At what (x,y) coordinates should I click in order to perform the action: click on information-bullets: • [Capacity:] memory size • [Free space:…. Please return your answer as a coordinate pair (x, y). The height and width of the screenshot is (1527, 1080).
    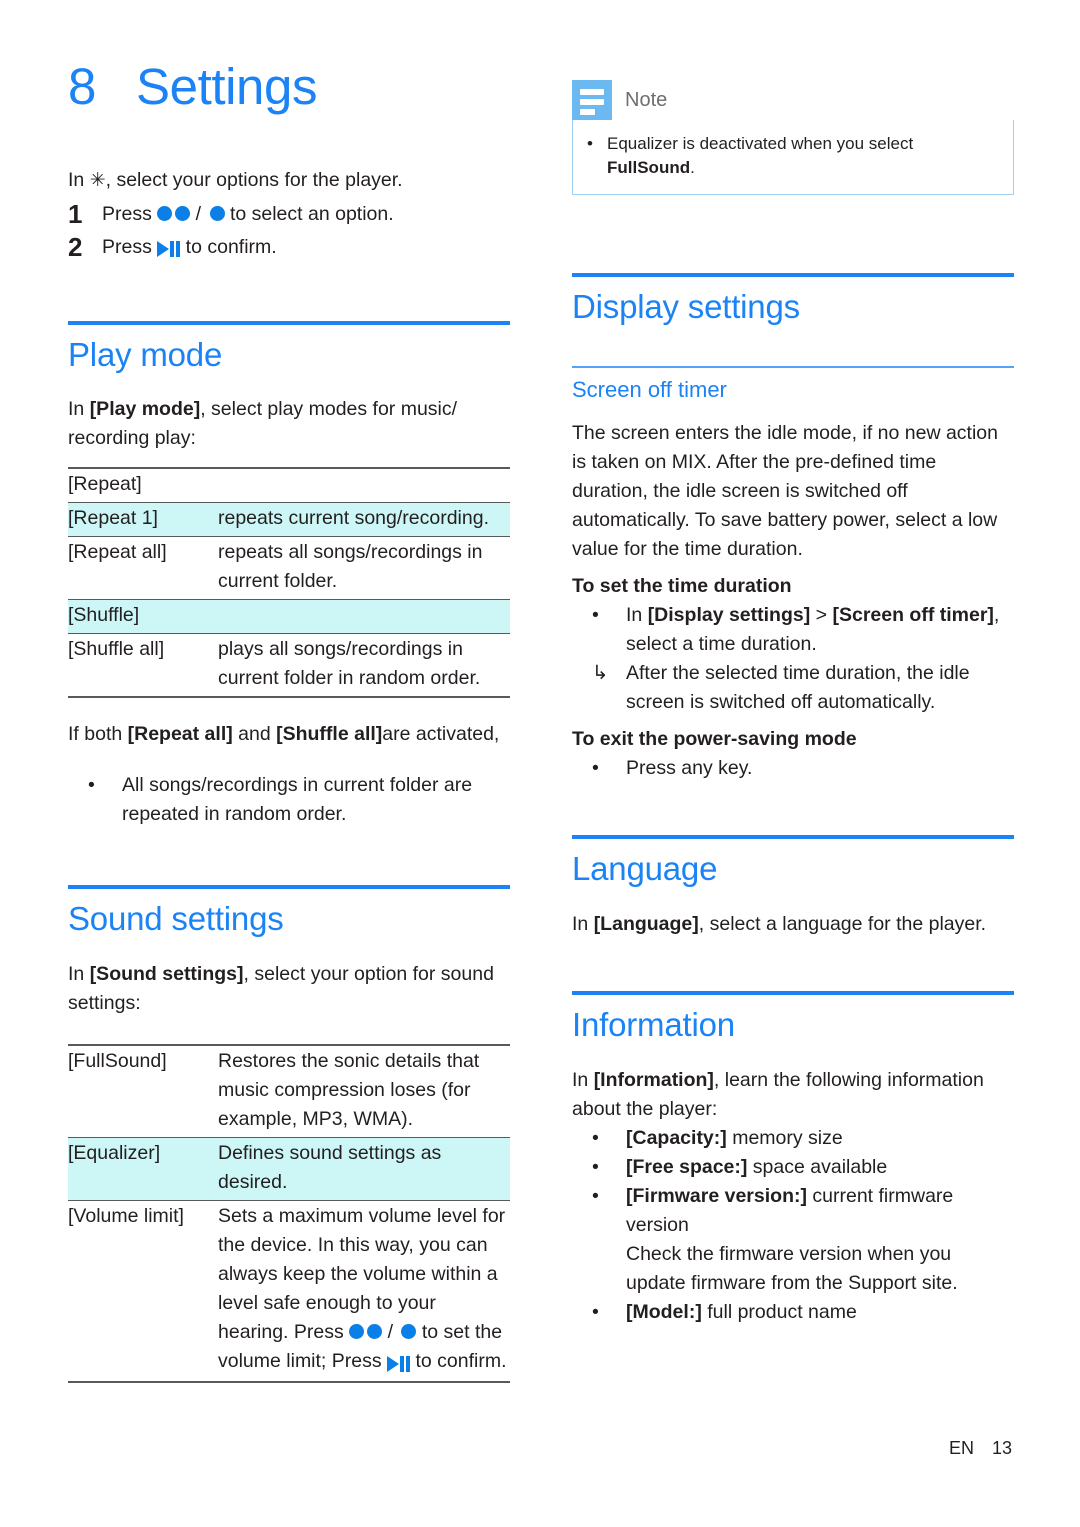
    Looking at the image, I should click on (793, 1182).